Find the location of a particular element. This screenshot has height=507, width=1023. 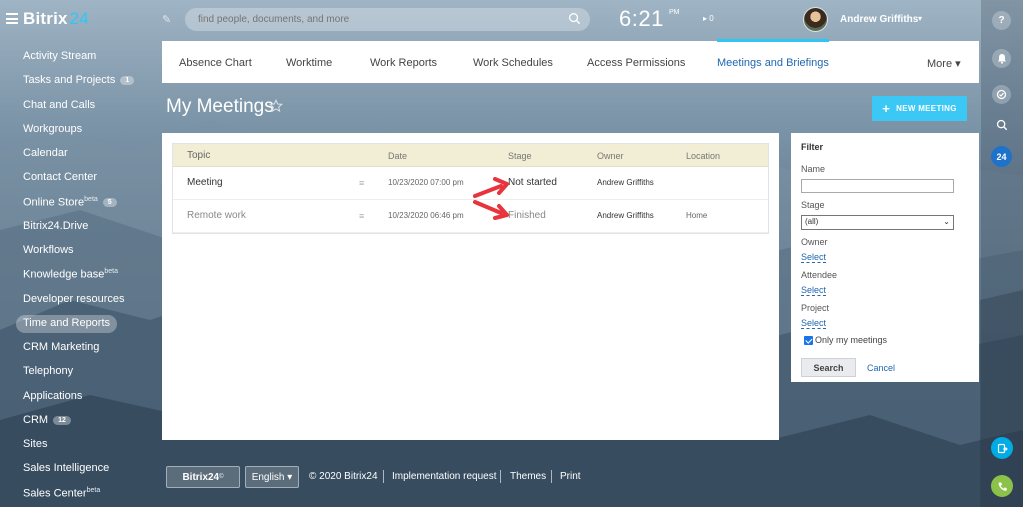

new-meeting-button: + NEW MEETING is located at coordinates (919, 108).